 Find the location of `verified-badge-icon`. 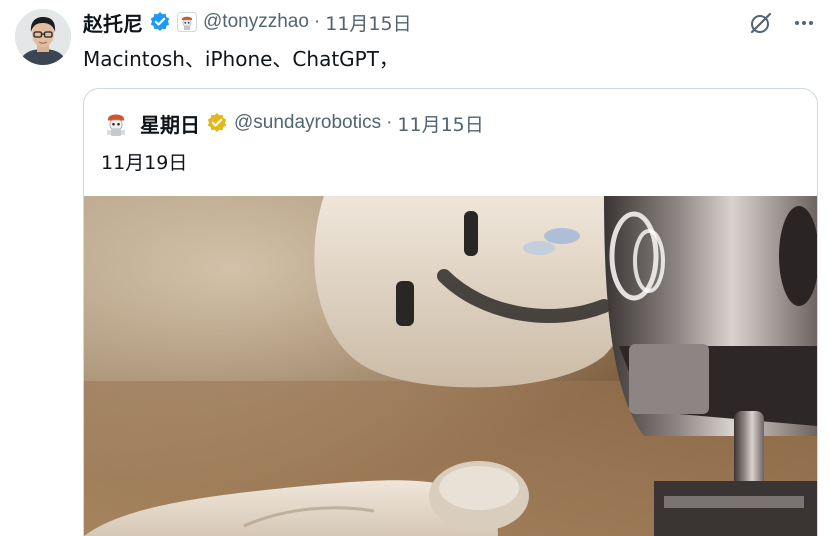

verified-badge-icon is located at coordinates (160, 22).